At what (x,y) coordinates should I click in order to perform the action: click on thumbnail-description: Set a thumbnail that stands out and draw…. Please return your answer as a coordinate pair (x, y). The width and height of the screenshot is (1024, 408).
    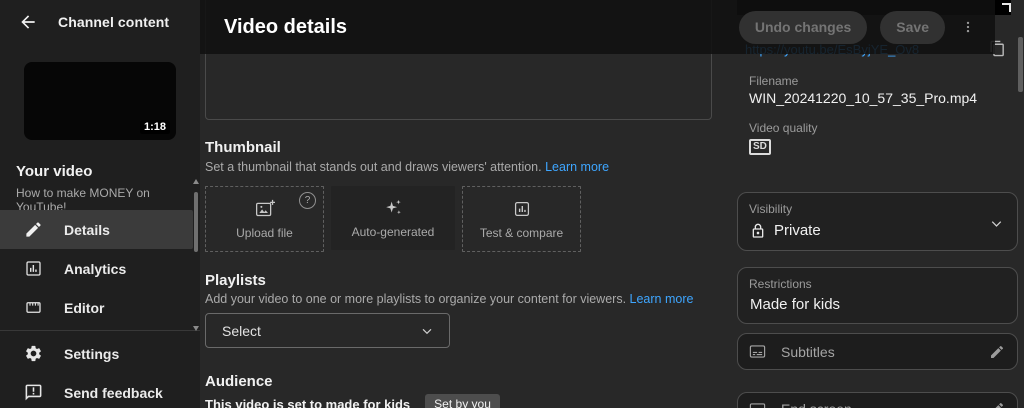
    Looking at the image, I should click on (407, 167).